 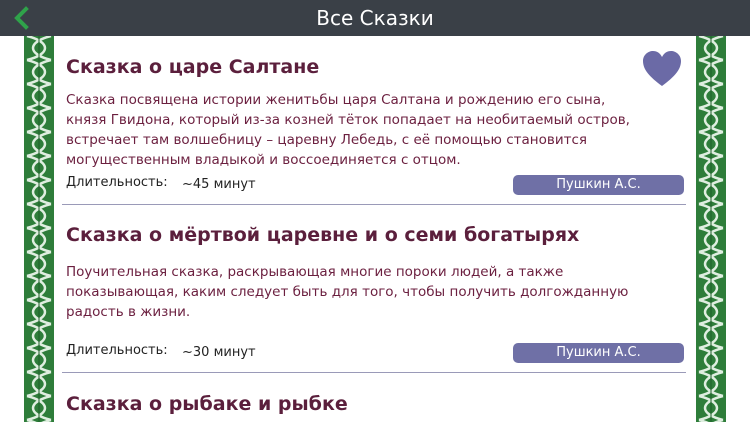 What do you see at coordinates (711, 229) in the screenshot?
I see `right-ornament-border` at bounding box center [711, 229].